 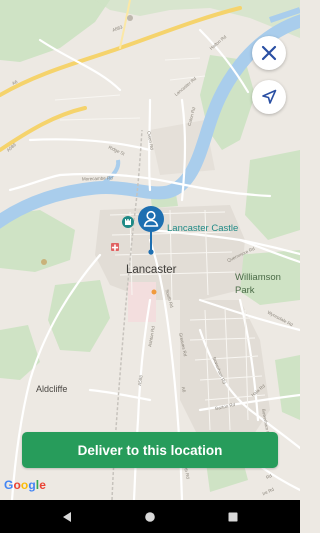 I want to click on back-button, so click(x=67, y=517).